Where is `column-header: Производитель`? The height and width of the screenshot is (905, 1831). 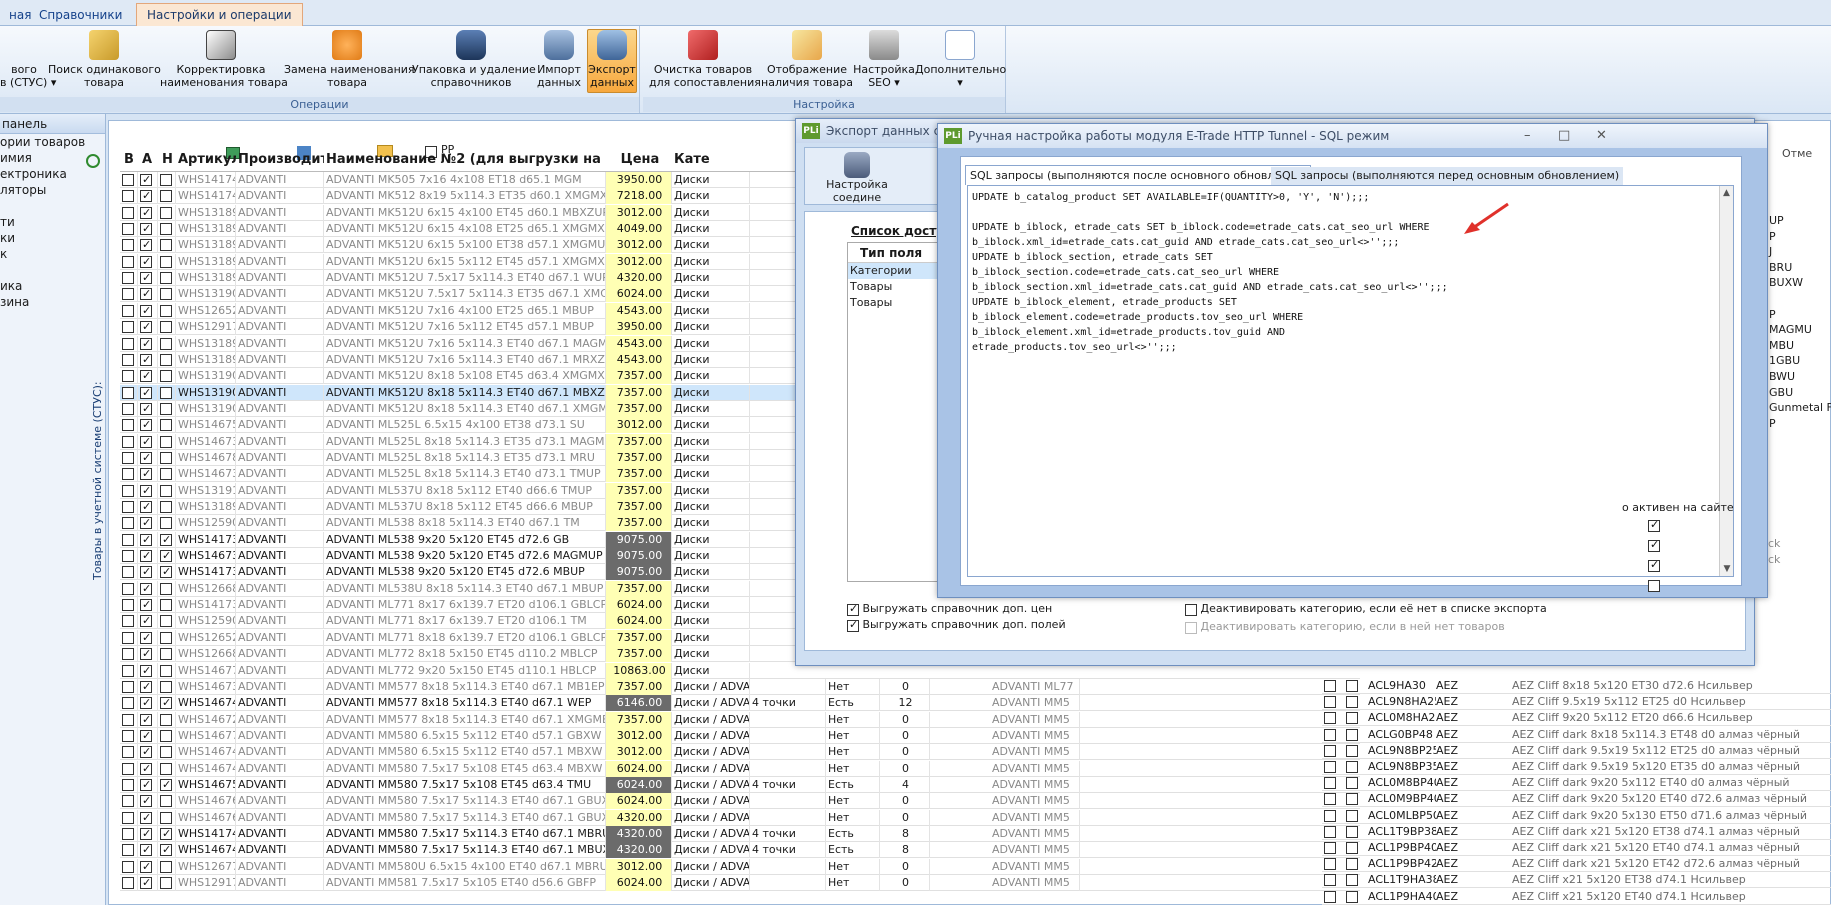 column-header: Производитель is located at coordinates (280, 159).